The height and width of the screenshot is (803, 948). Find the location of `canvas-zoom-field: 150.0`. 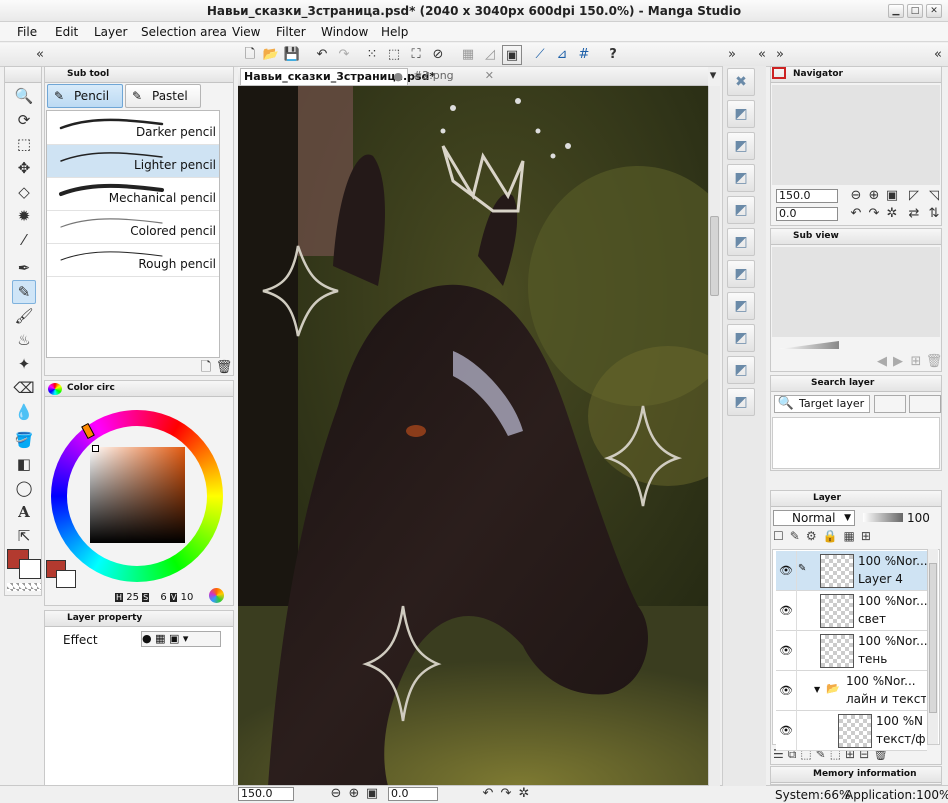

canvas-zoom-field: 150.0 is located at coordinates (266, 794).